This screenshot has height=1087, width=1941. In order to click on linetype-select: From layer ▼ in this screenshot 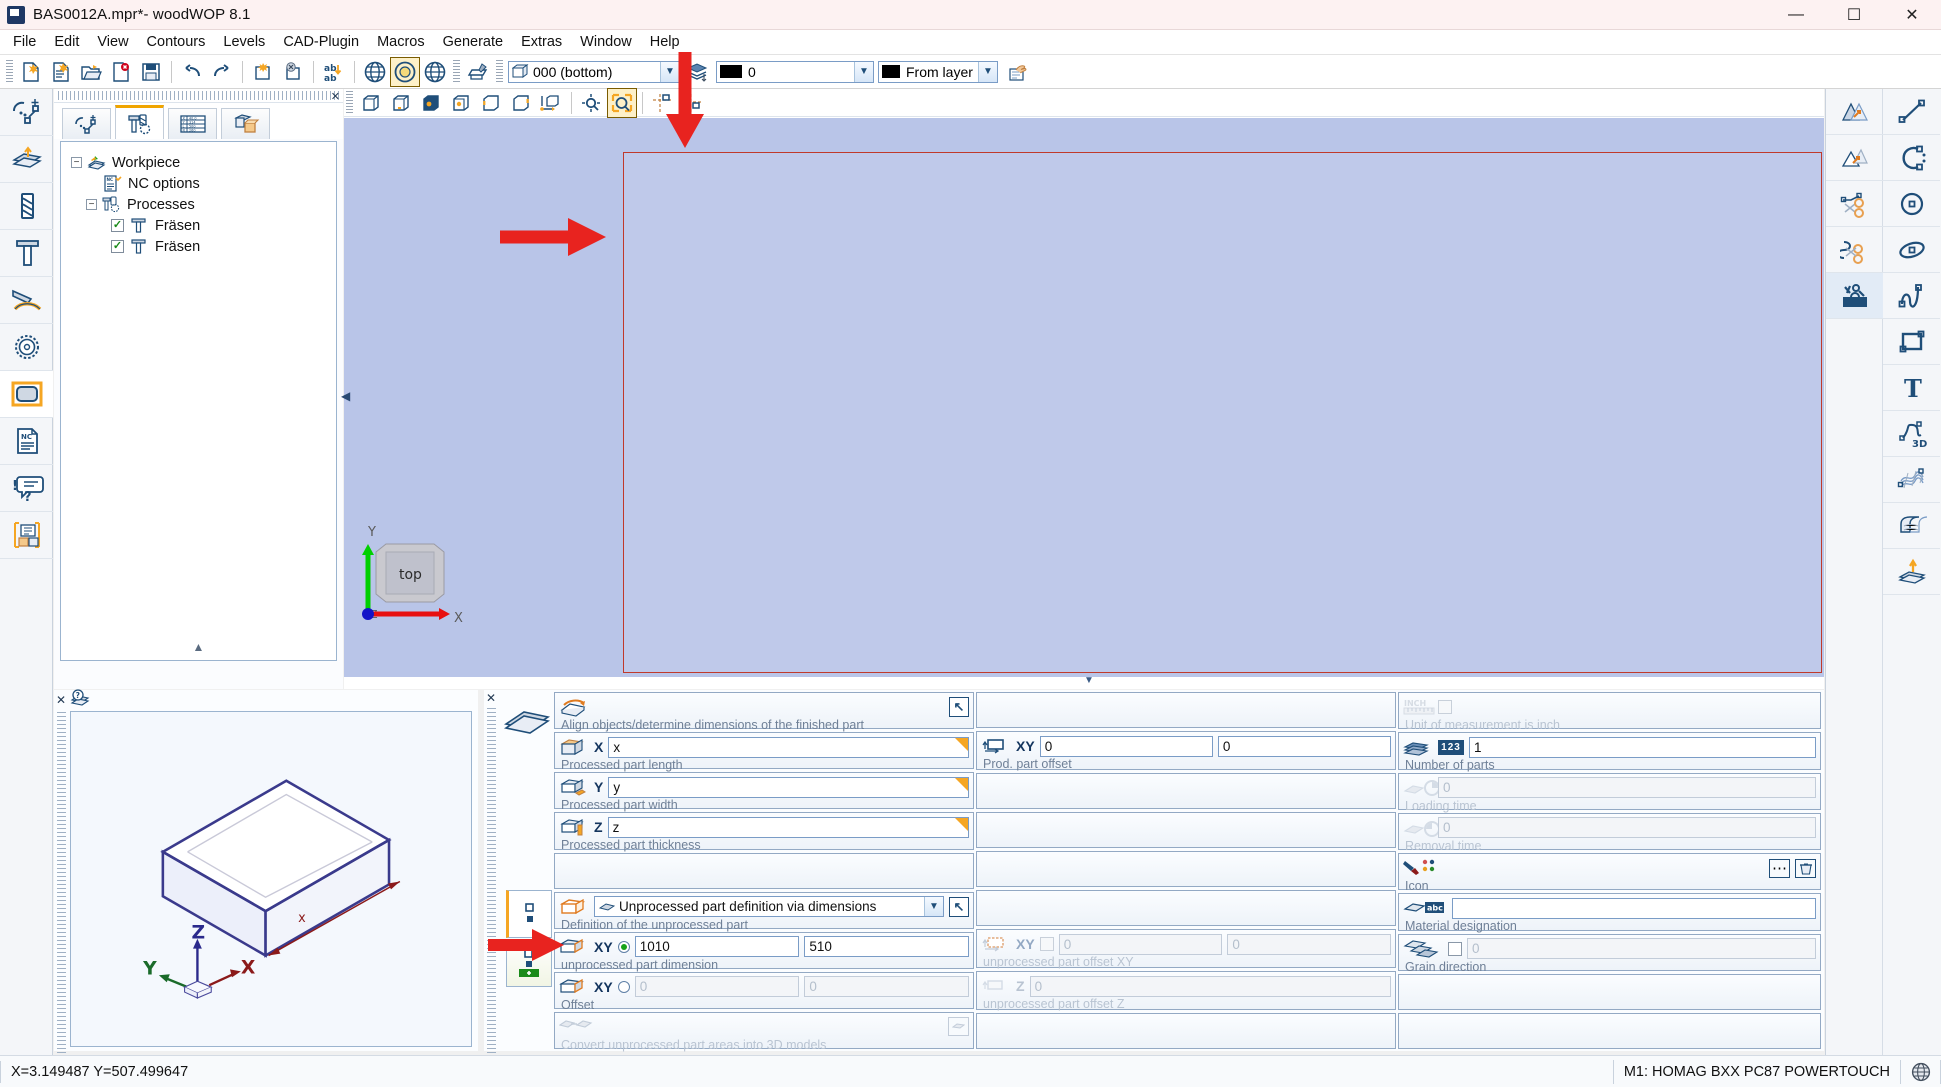, I will do `click(938, 71)`.